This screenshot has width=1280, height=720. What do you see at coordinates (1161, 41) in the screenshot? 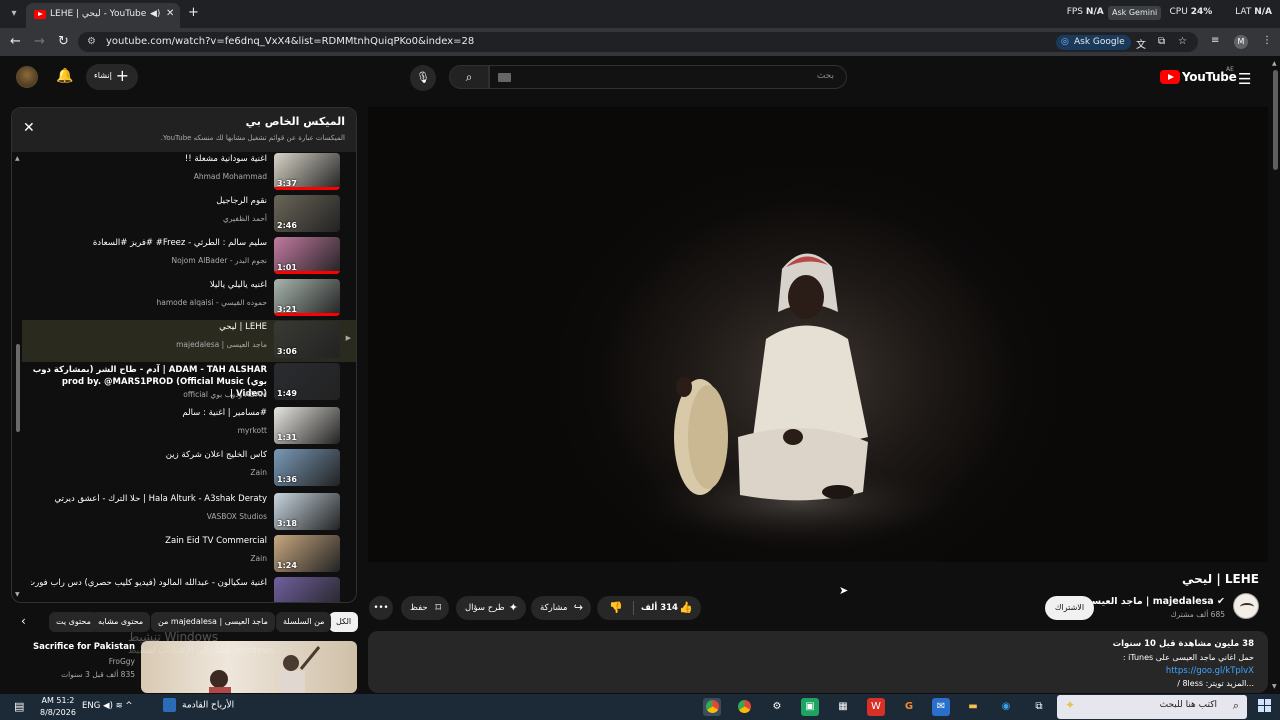
I see `install-app-icon: ⧉` at bounding box center [1161, 41].